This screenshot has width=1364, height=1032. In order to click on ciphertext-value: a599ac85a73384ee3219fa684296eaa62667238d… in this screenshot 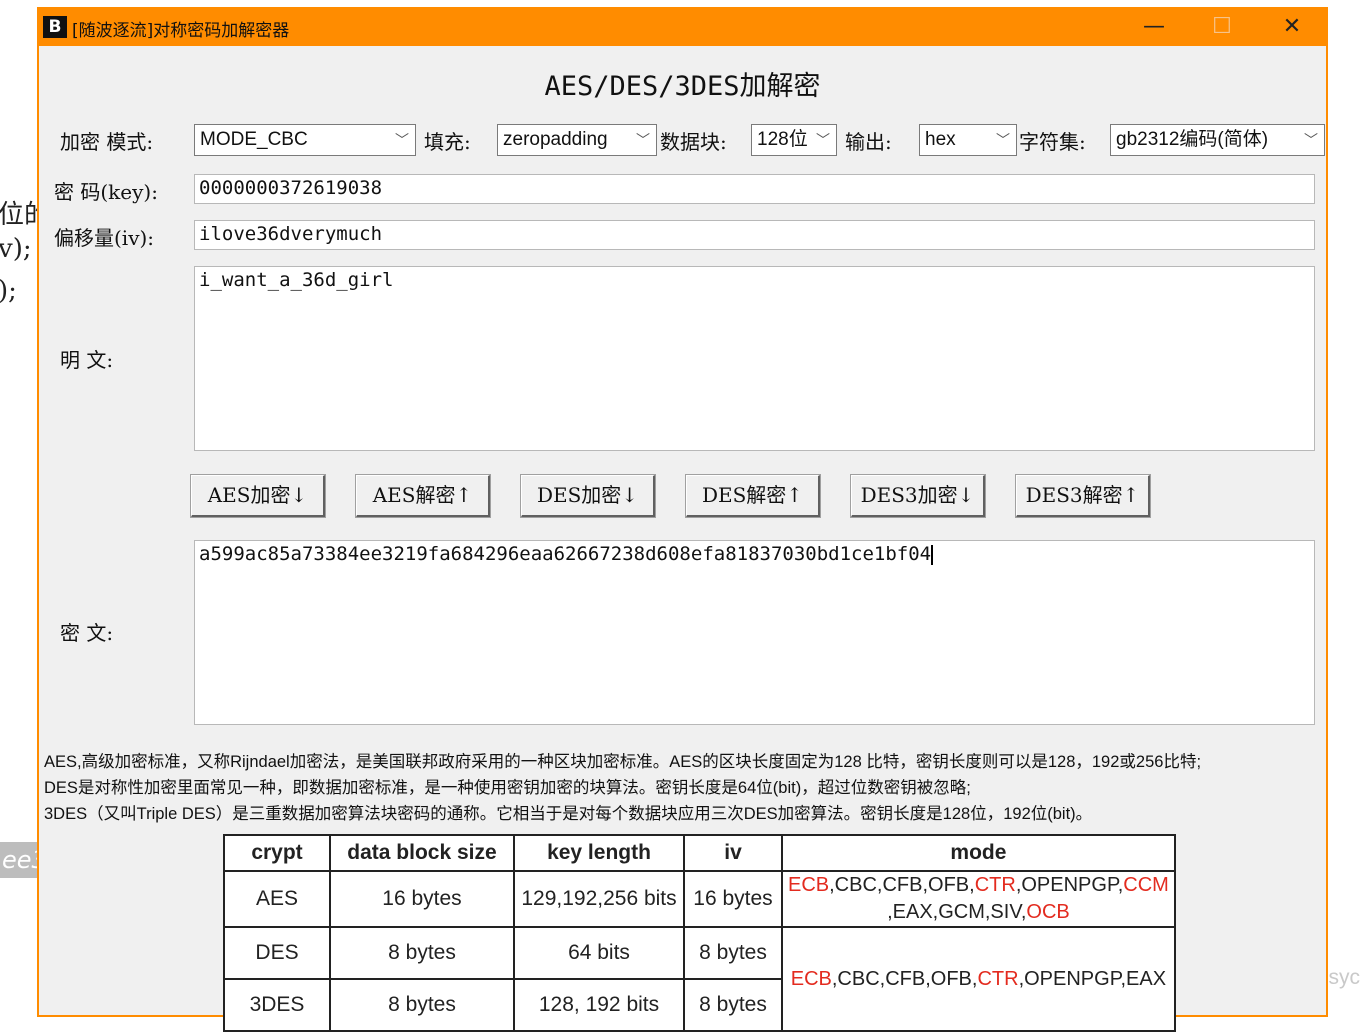, I will do `click(565, 554)`.